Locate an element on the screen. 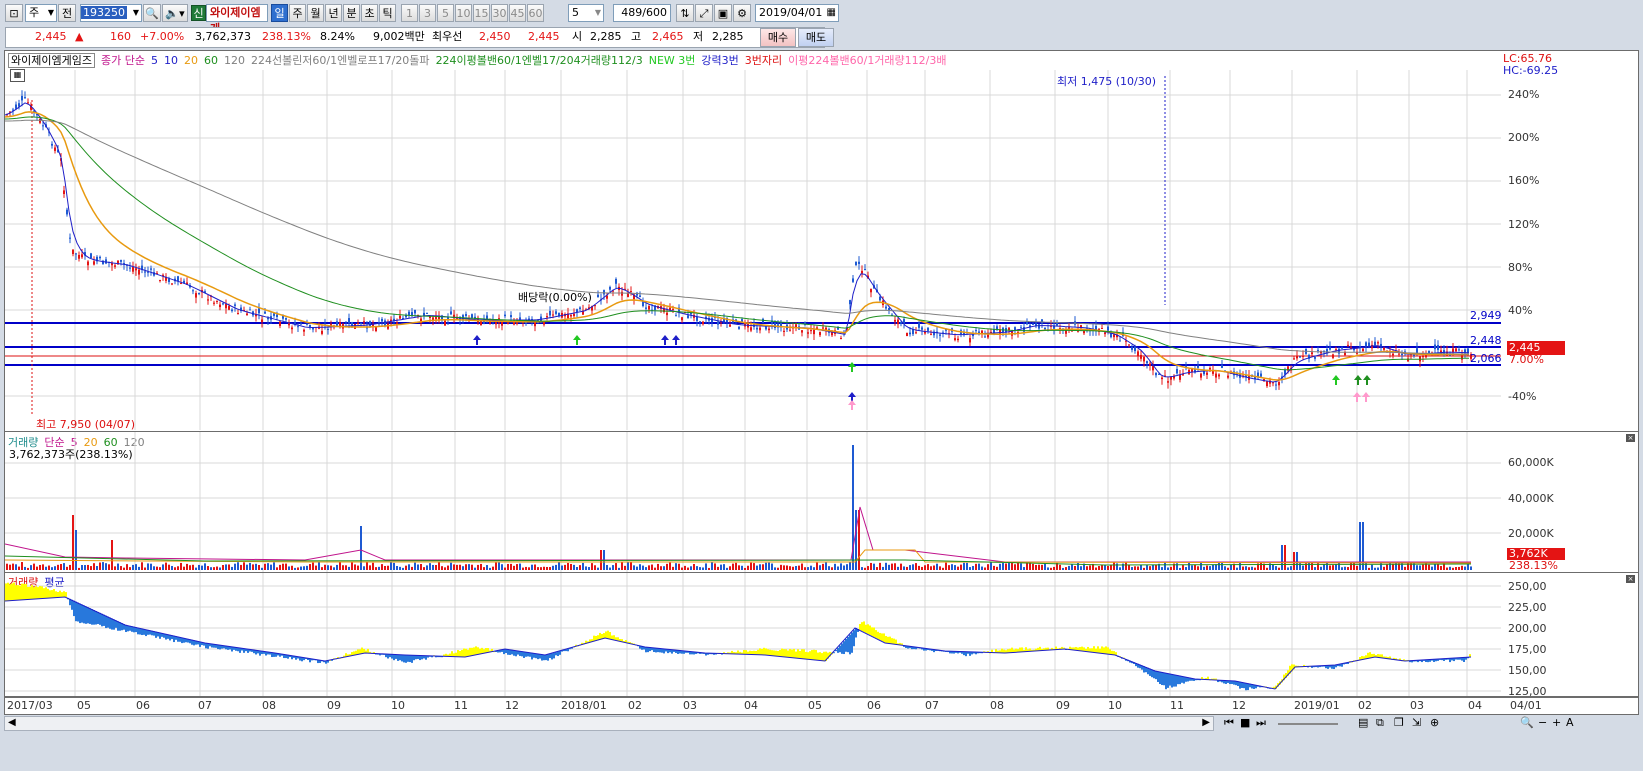 The width and height of the screenshot is (1643, 771). layout-icon: ⊡ is located at coordinates (14, 13).